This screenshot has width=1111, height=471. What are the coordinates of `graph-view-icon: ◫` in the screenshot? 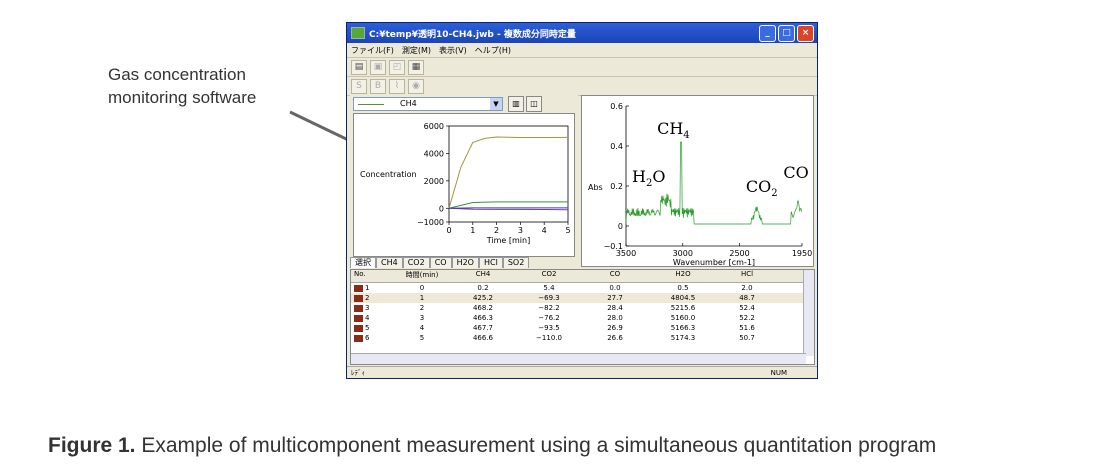 It's located at (534, 104).